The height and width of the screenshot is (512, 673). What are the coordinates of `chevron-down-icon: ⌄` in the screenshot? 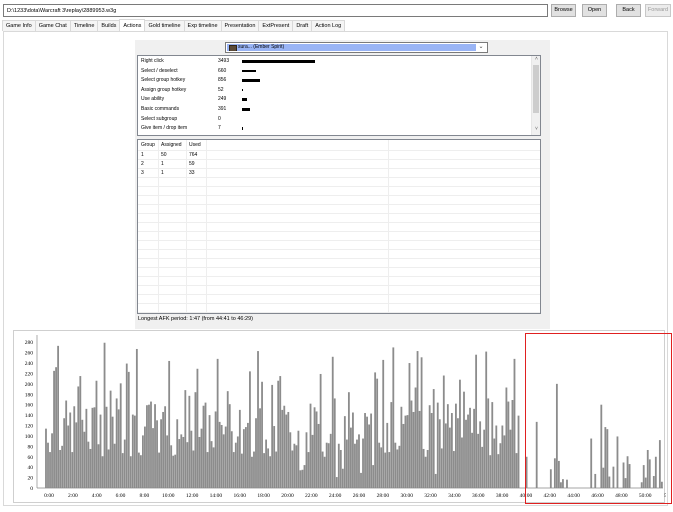 It's located at (481, 47).